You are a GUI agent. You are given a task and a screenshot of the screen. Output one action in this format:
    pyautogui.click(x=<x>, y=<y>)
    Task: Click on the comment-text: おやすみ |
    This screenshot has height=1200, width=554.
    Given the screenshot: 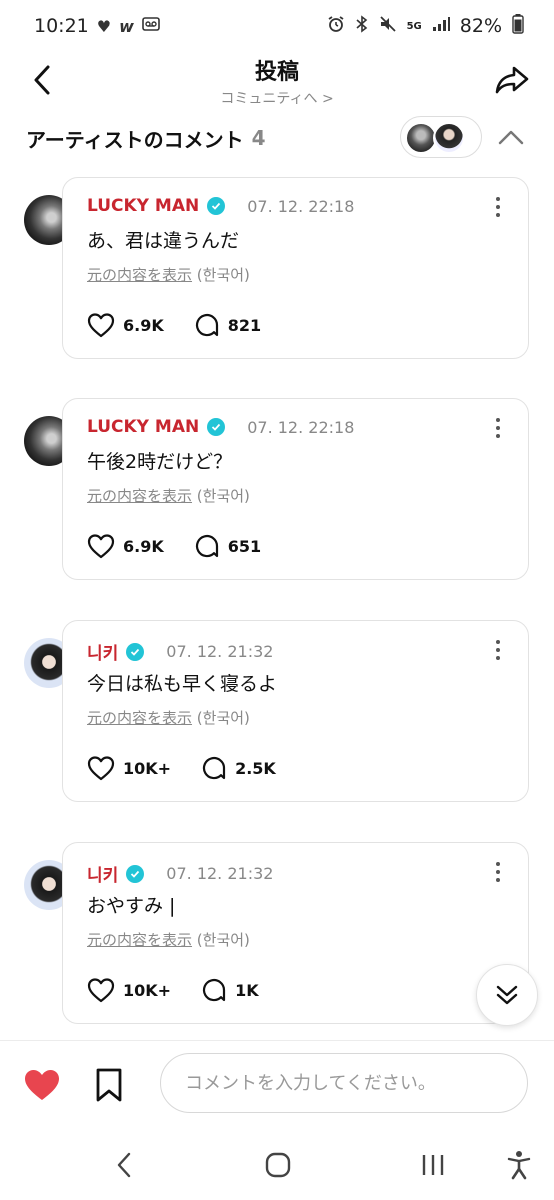 What is the action you would take?
    pyautogui.click(x=131, y=906)
    